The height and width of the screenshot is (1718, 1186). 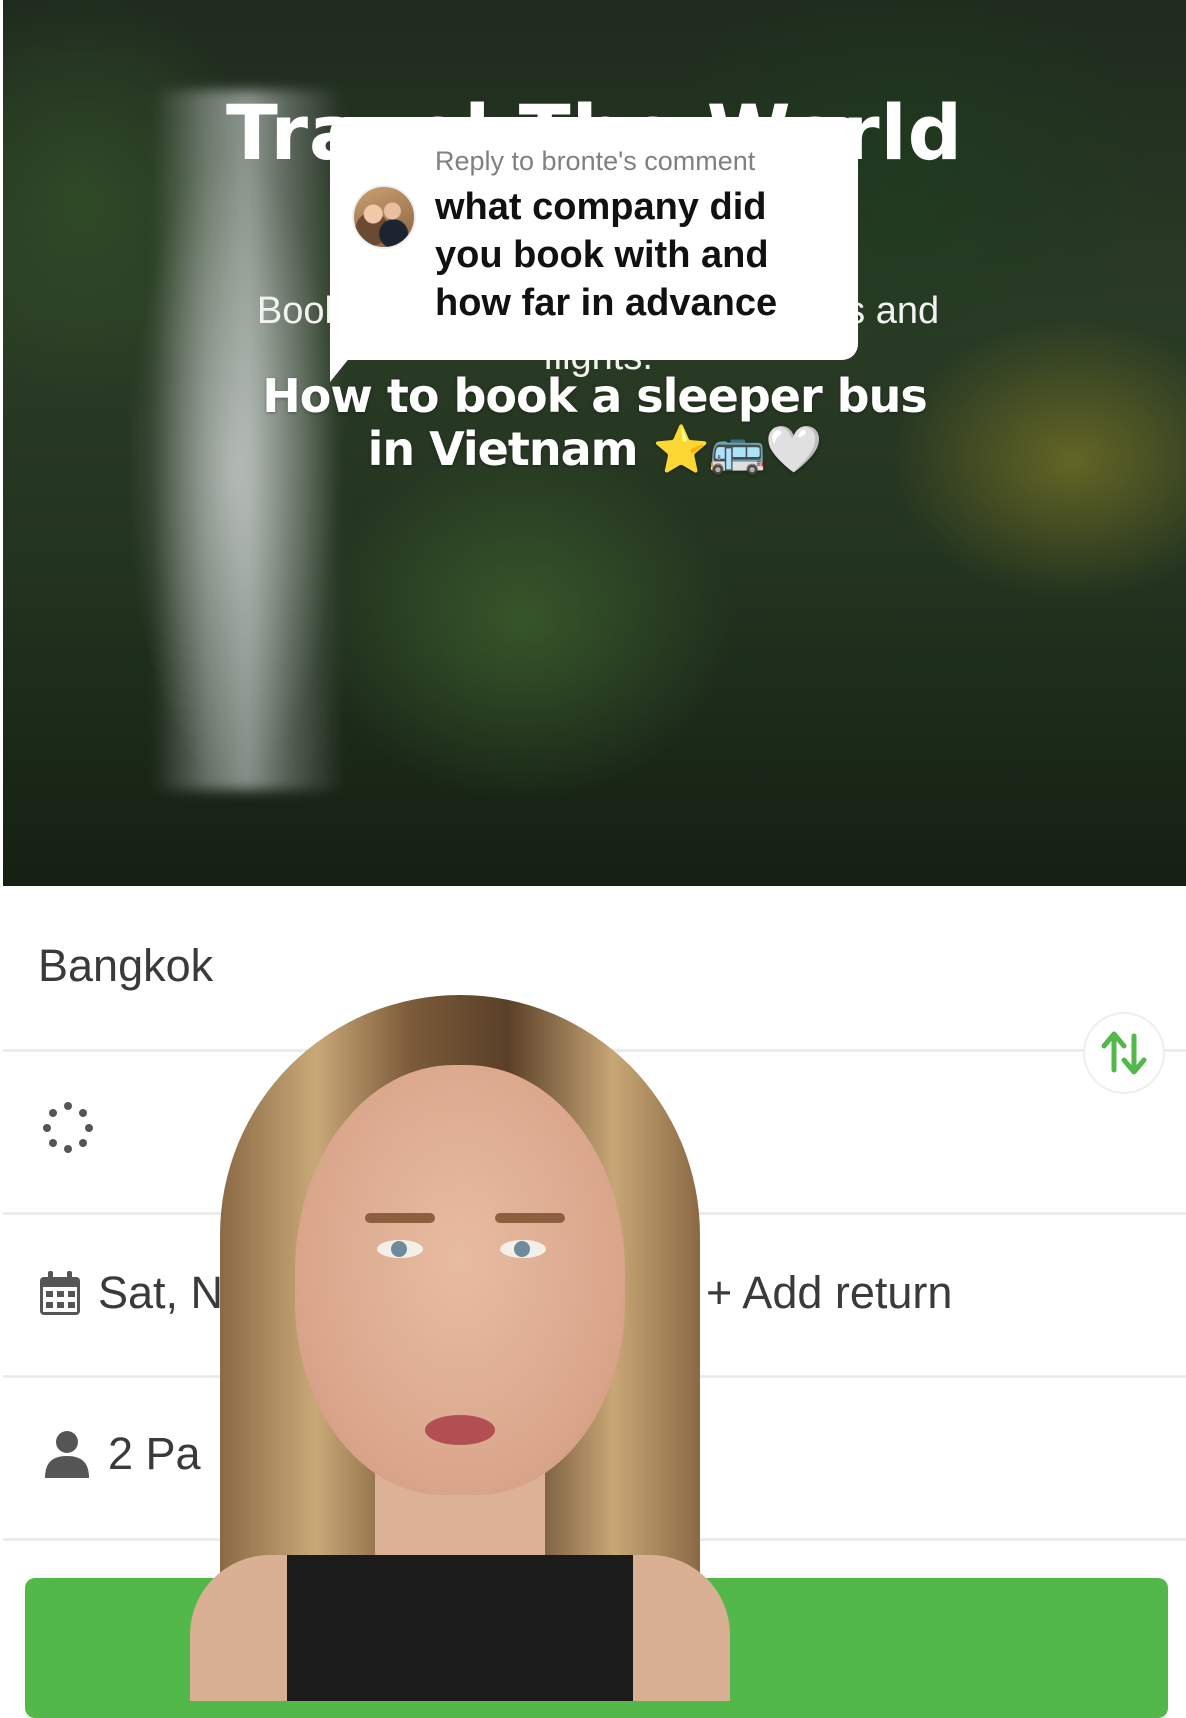 What do you see at coordinates (523, 1249) in the screenshot?
I see `right-eye` at bounding box center [523, 1249].